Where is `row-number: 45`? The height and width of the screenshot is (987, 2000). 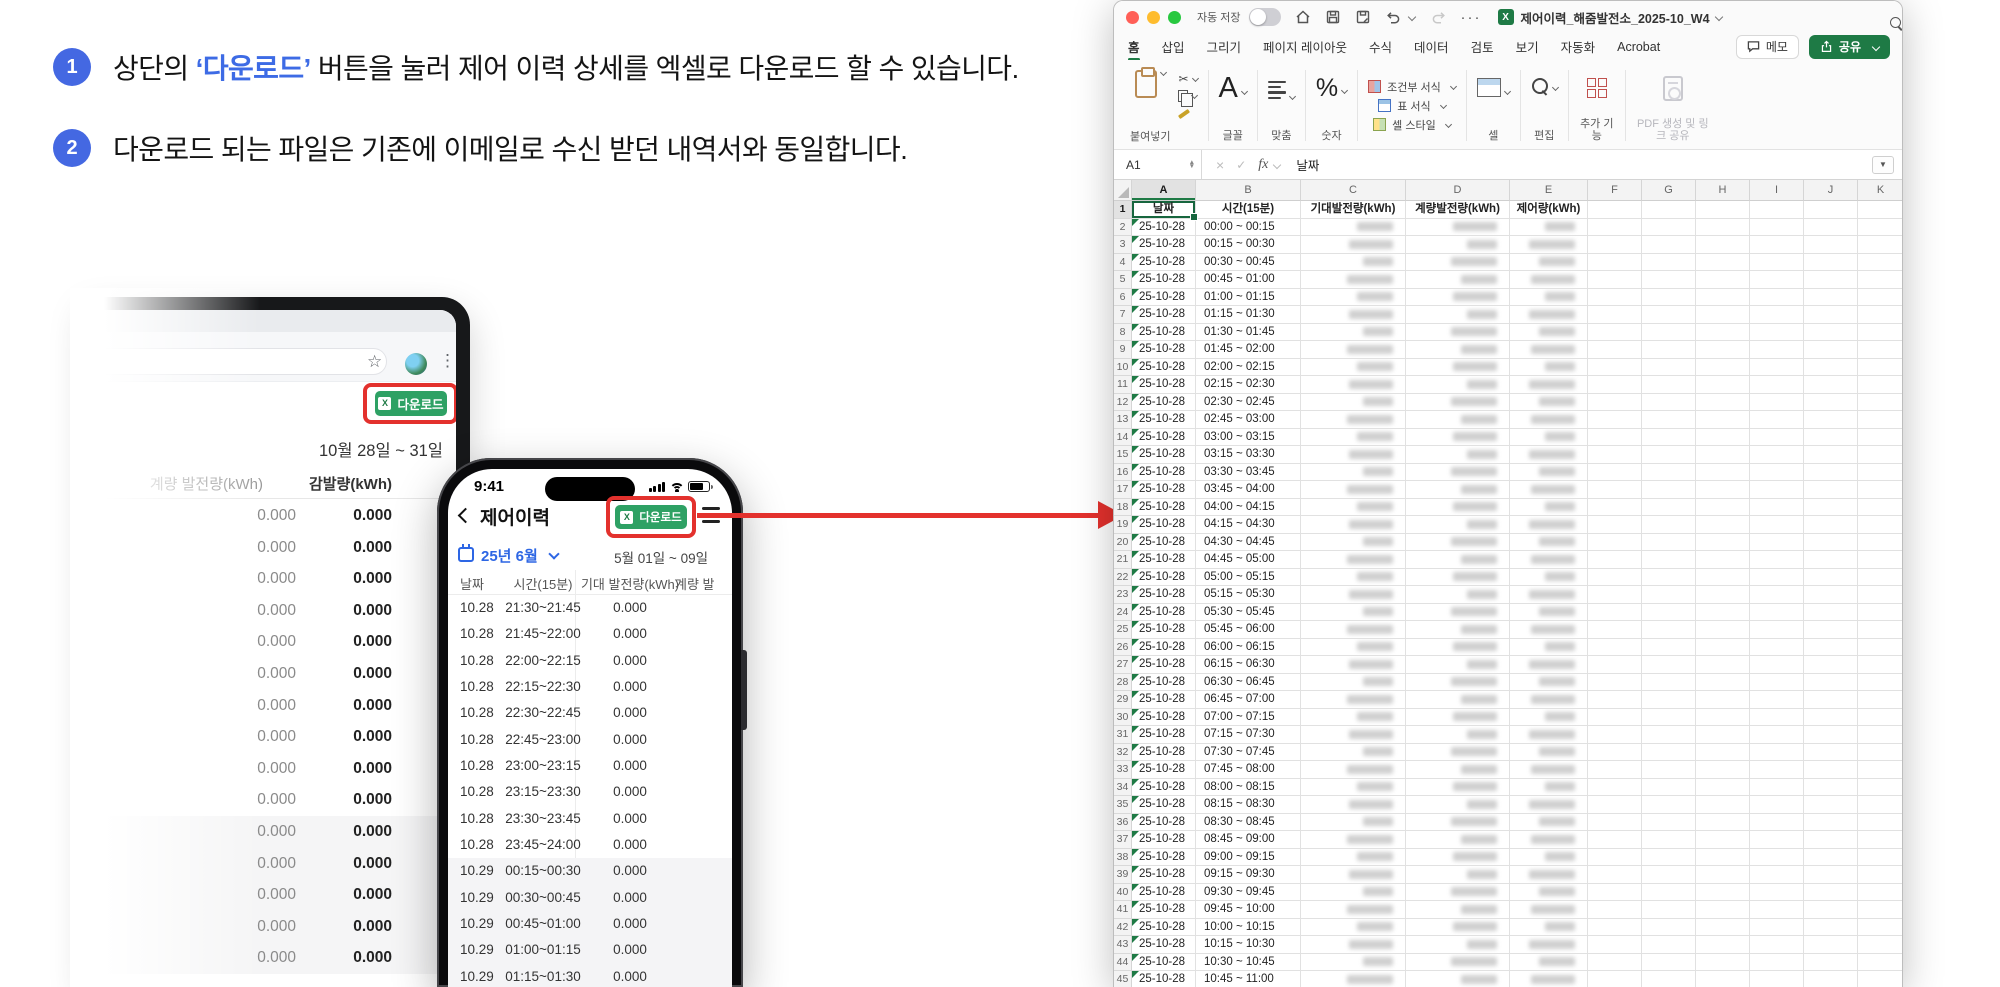
row-number: 45 is located at coordinates (1123, 979).